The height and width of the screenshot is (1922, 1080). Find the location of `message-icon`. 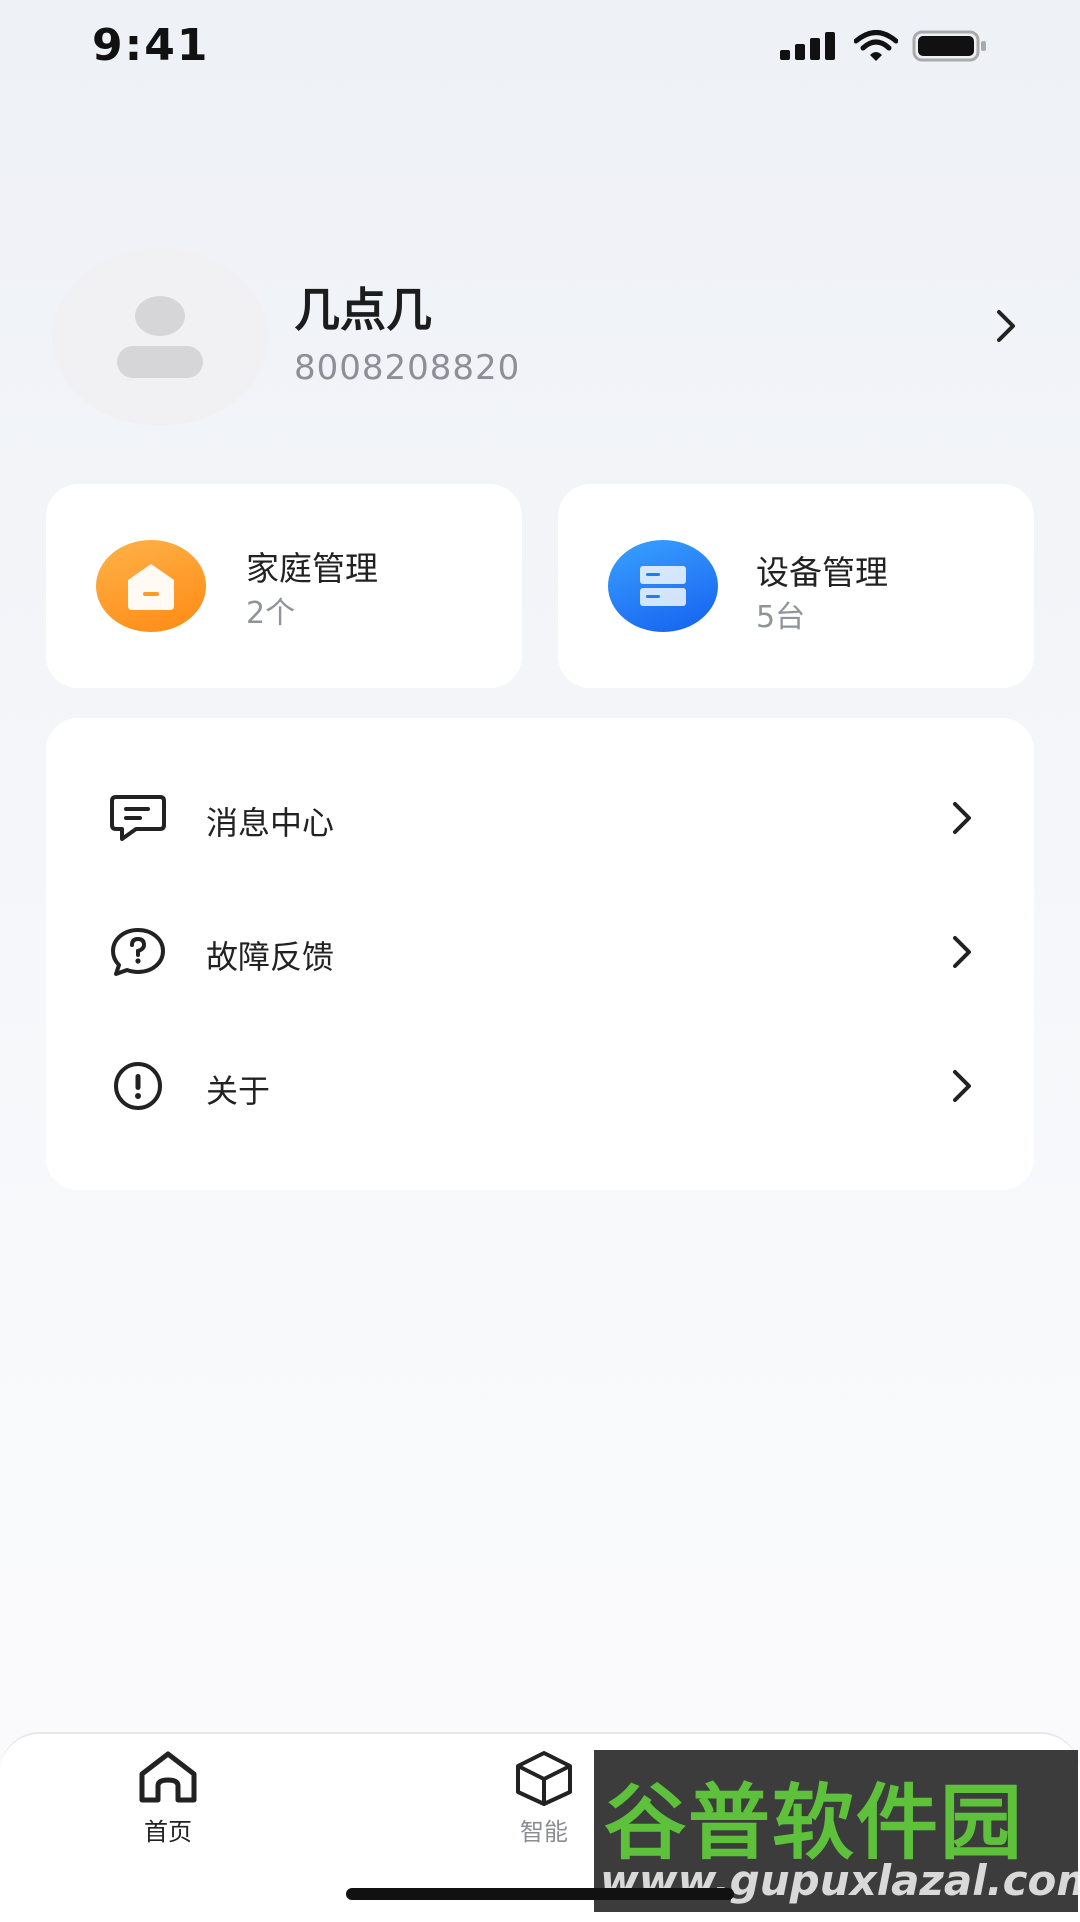

message-icon is located at coordinates (138, 818).